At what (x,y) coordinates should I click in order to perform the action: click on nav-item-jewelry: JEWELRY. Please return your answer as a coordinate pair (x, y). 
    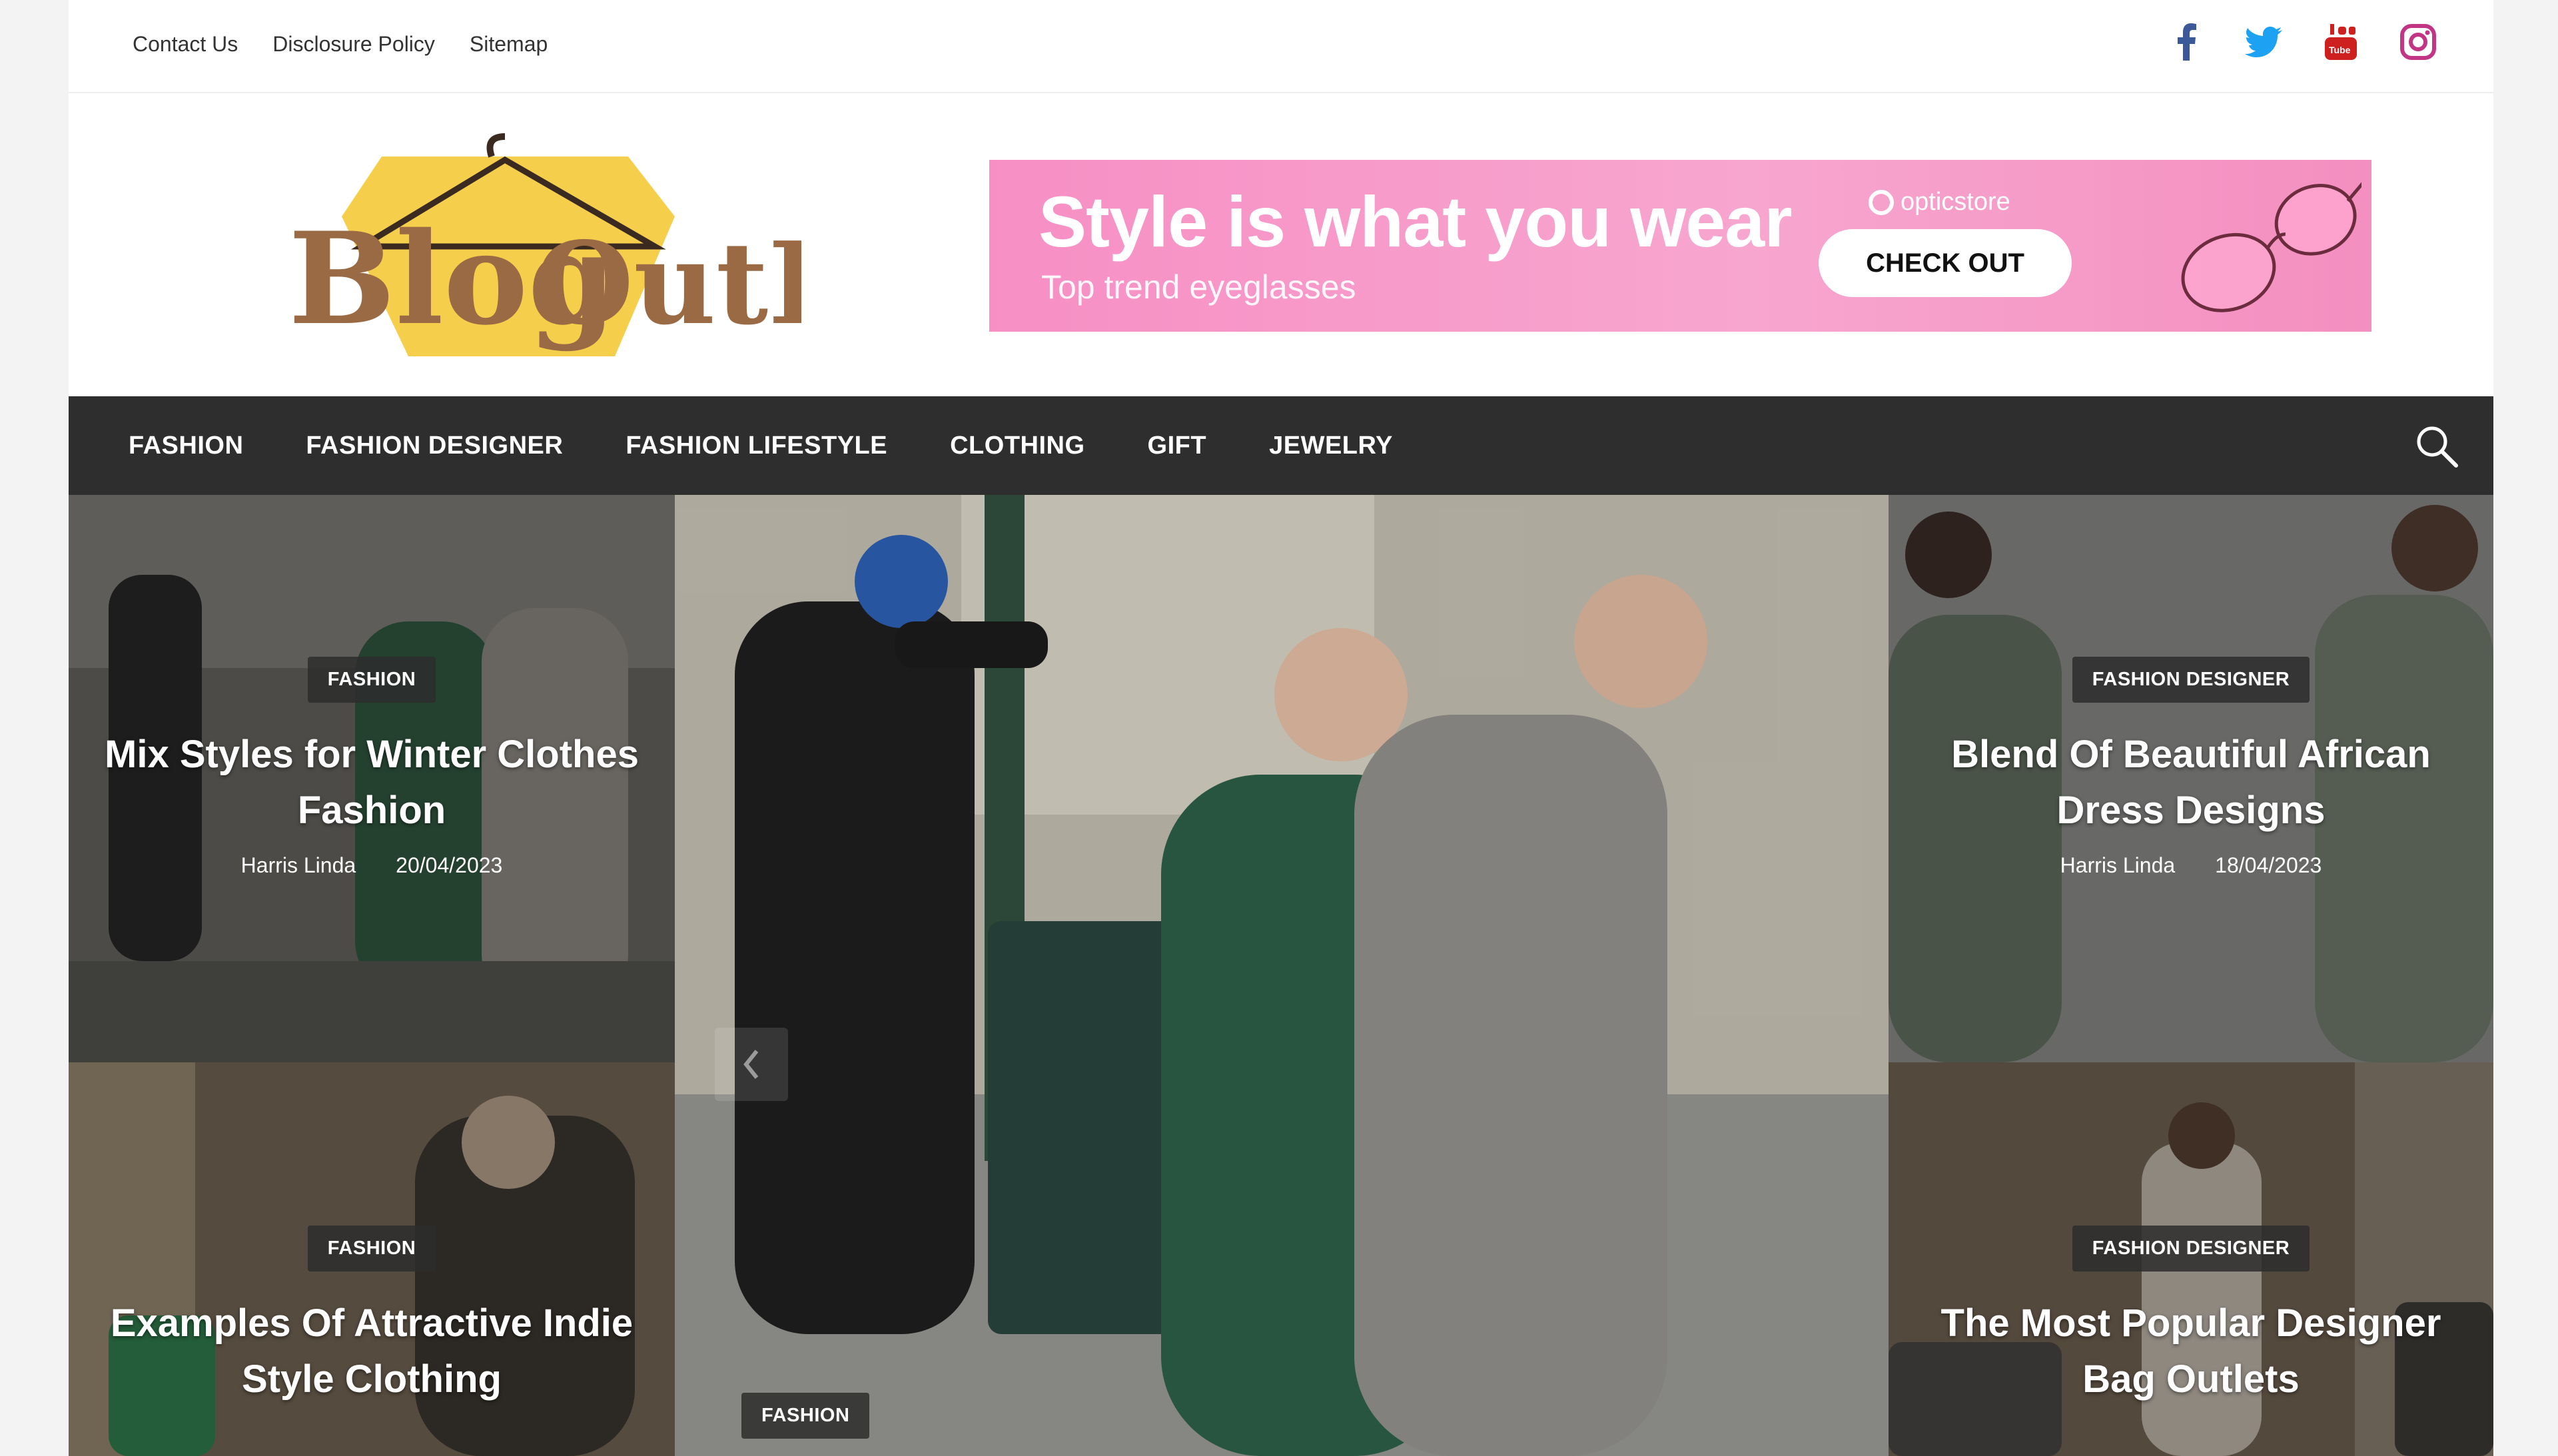
    Looking at the image, I should click on (1331, 446).